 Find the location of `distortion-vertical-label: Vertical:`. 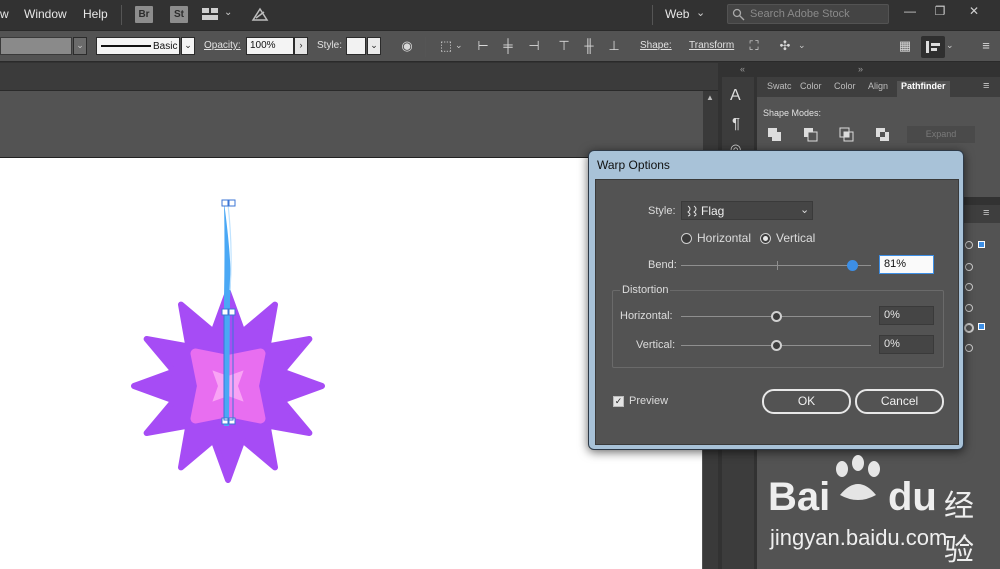

distortion-vertical-label: Vertical: is located at coordinates (656, 345).